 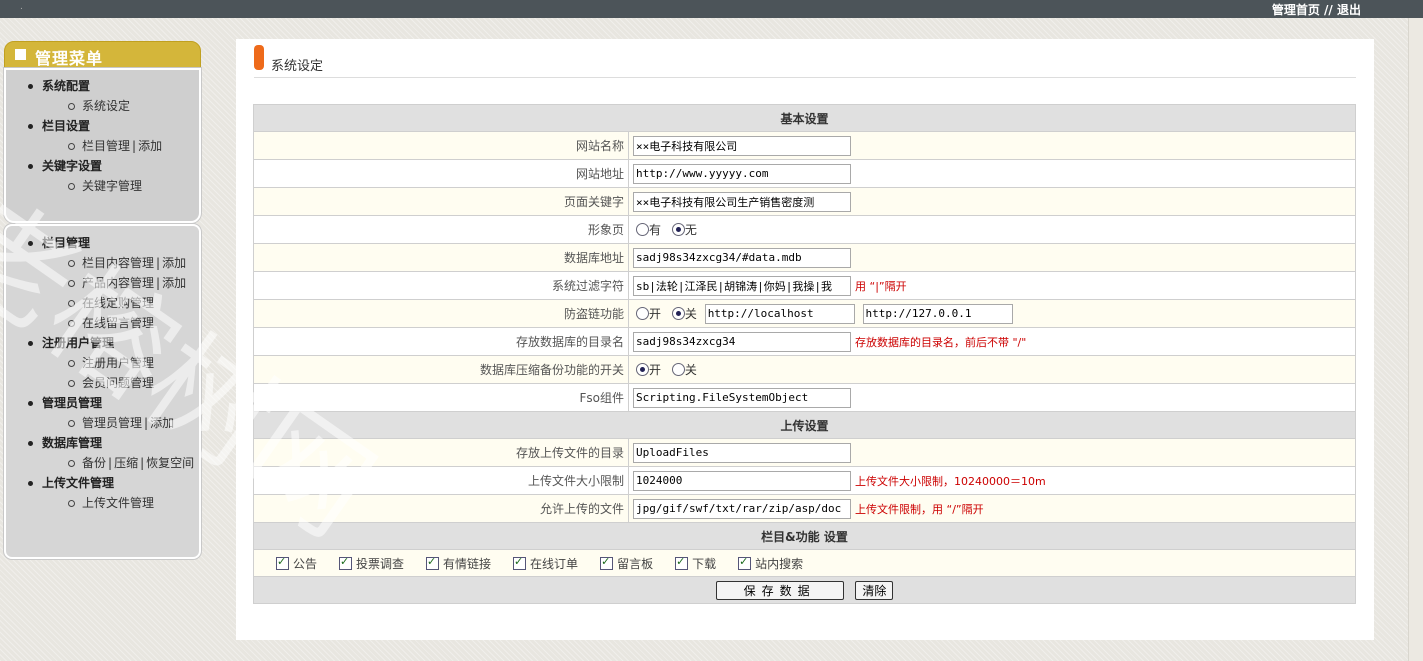 What do you see at coordinates (441, 369) in the screenshot?
I see `db-compress-label: 数据库压缩备份功能的开关` at bounding box center [441, 369].